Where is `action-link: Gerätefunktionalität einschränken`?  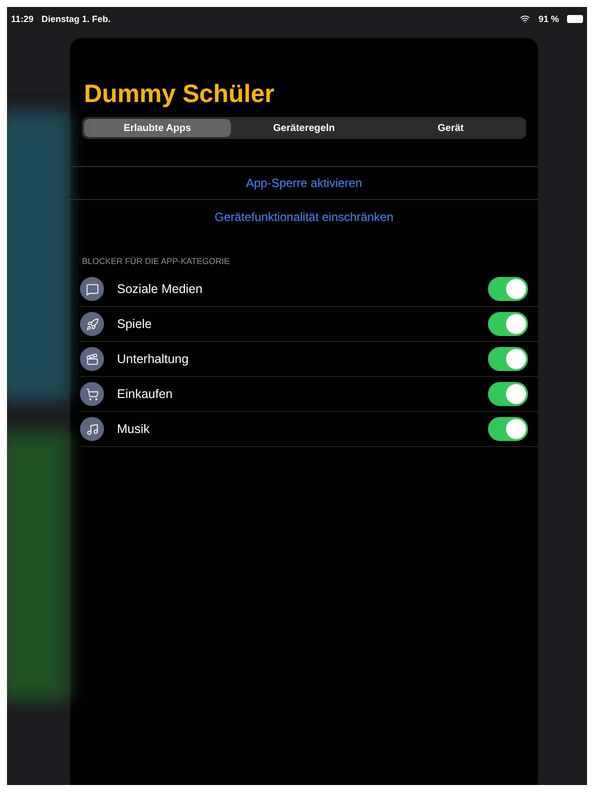 action-link: Gerätefunktionalität einschränken is located at coordinates (304, 216).